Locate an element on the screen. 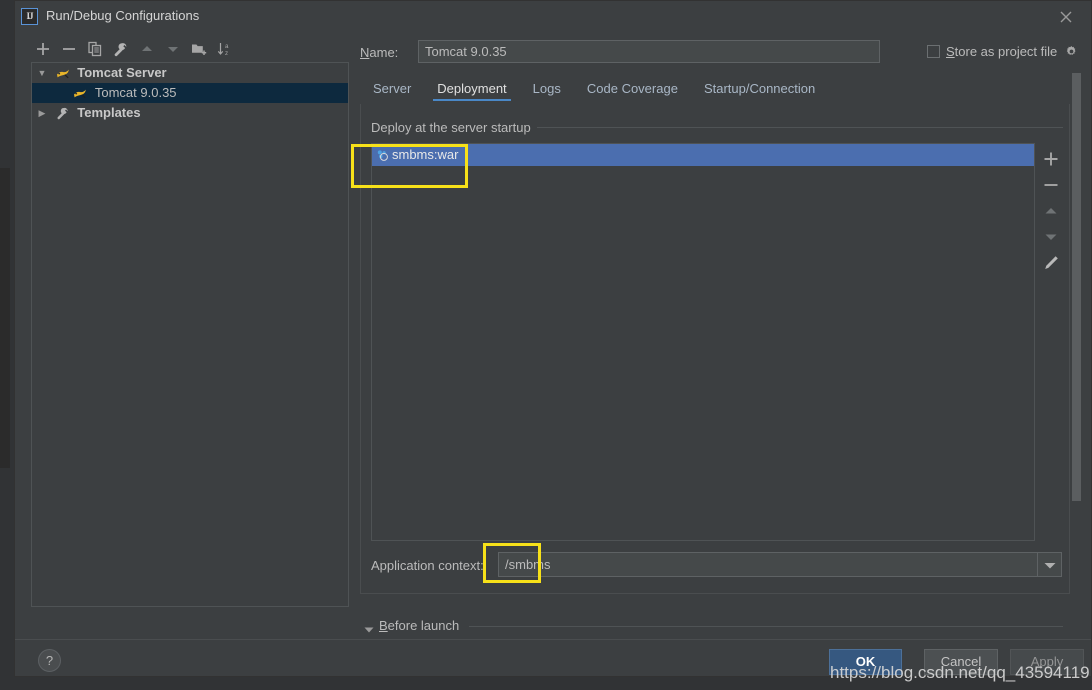  name-field-label: Name: is located at coordinates (379, 52).